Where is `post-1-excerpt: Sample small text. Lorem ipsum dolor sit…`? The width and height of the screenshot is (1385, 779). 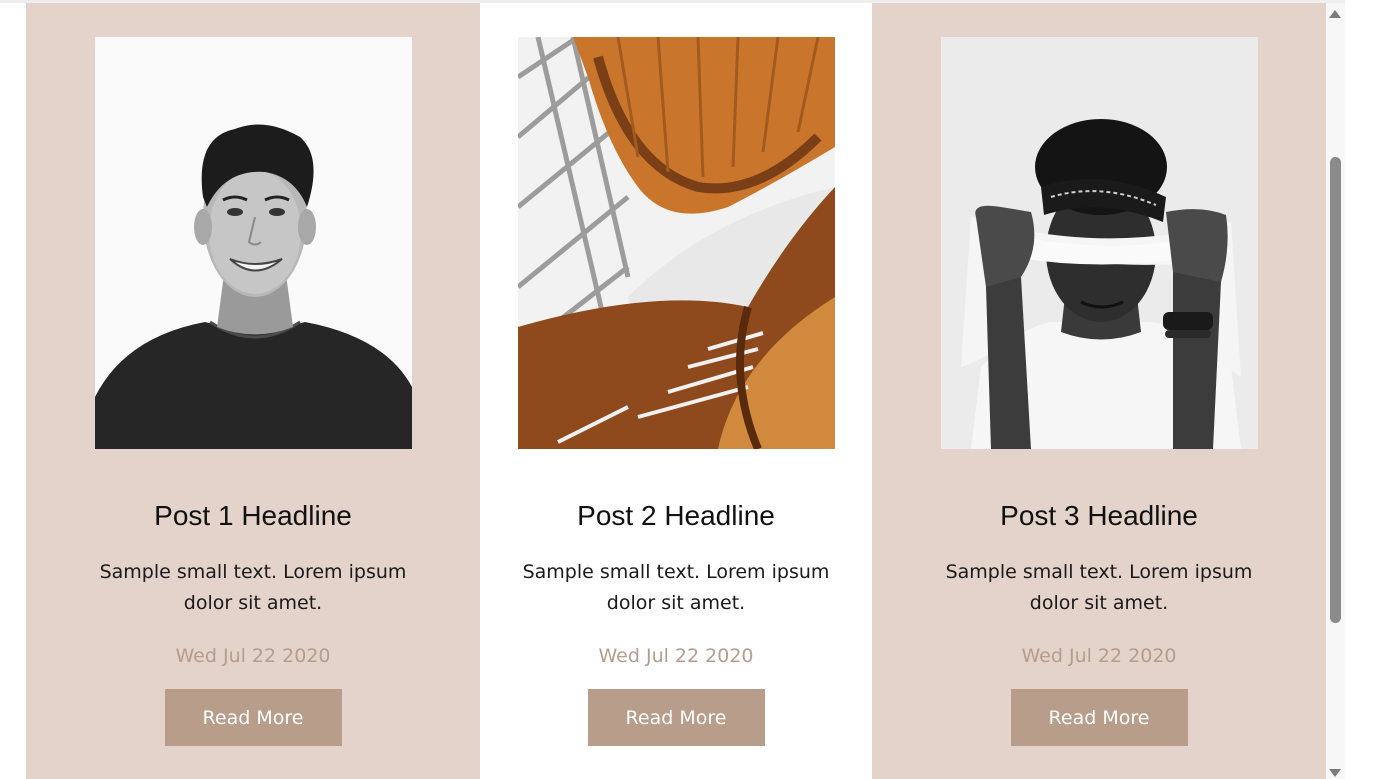
post-1-excerpt: Sample small text. Lorem ipsum dolor sit… is located at coordinates (253, 587).